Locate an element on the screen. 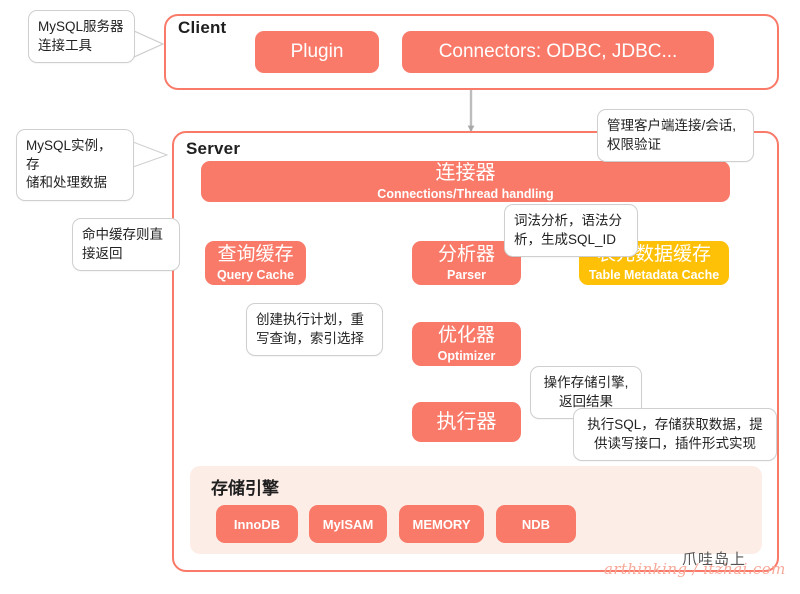 This screenshot has height=594, width=800. server-box-query-cache-cn: 查询缓存 is located at coordinates (255, 255).